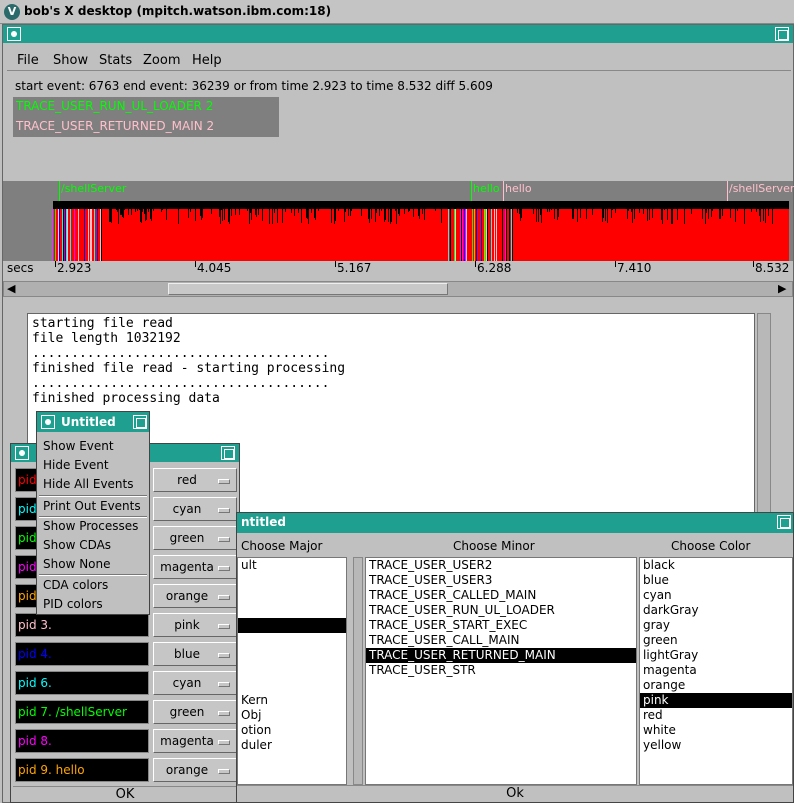 This screenshot has width=794, height=803. What do you see at coordinates (716, 655) in the screenshot?
I see `color-list-item: lightGray` at bounding box center [716, 655].